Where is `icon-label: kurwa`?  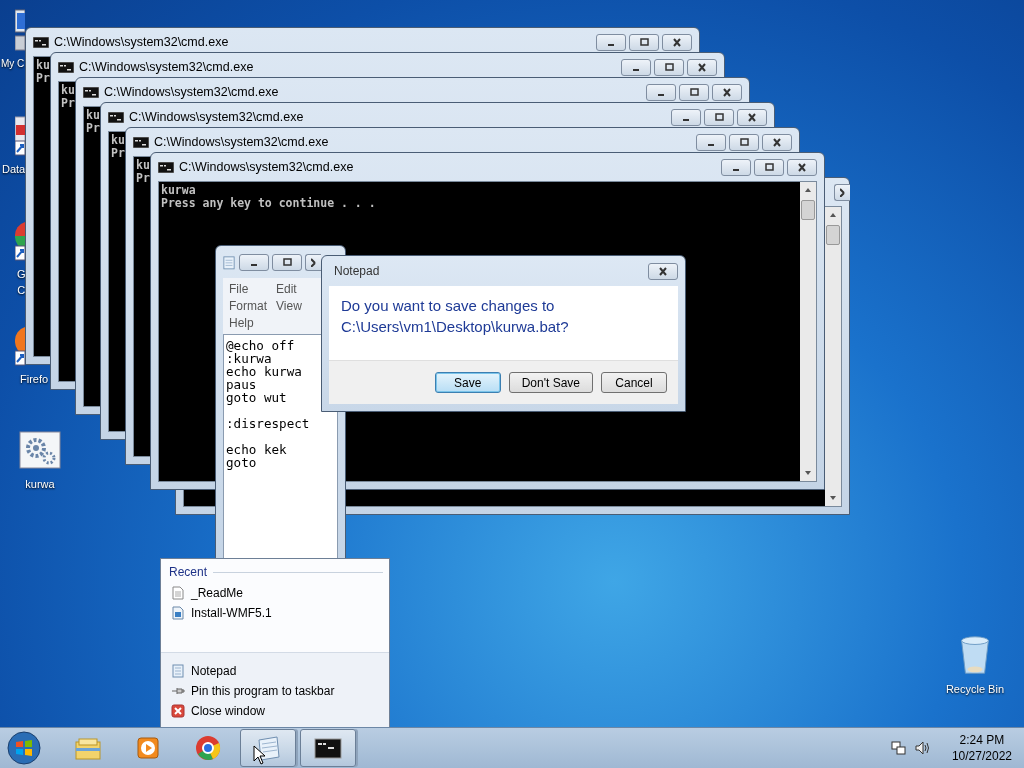 icon-label: kurwa is located at coordinates (40, 484).